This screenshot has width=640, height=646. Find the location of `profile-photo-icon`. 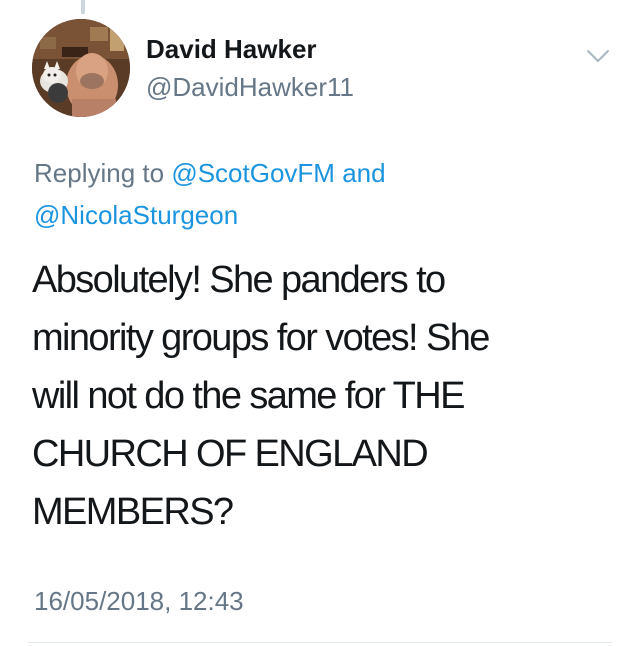

profile-photo-icon is located at coordinates (81, 68).